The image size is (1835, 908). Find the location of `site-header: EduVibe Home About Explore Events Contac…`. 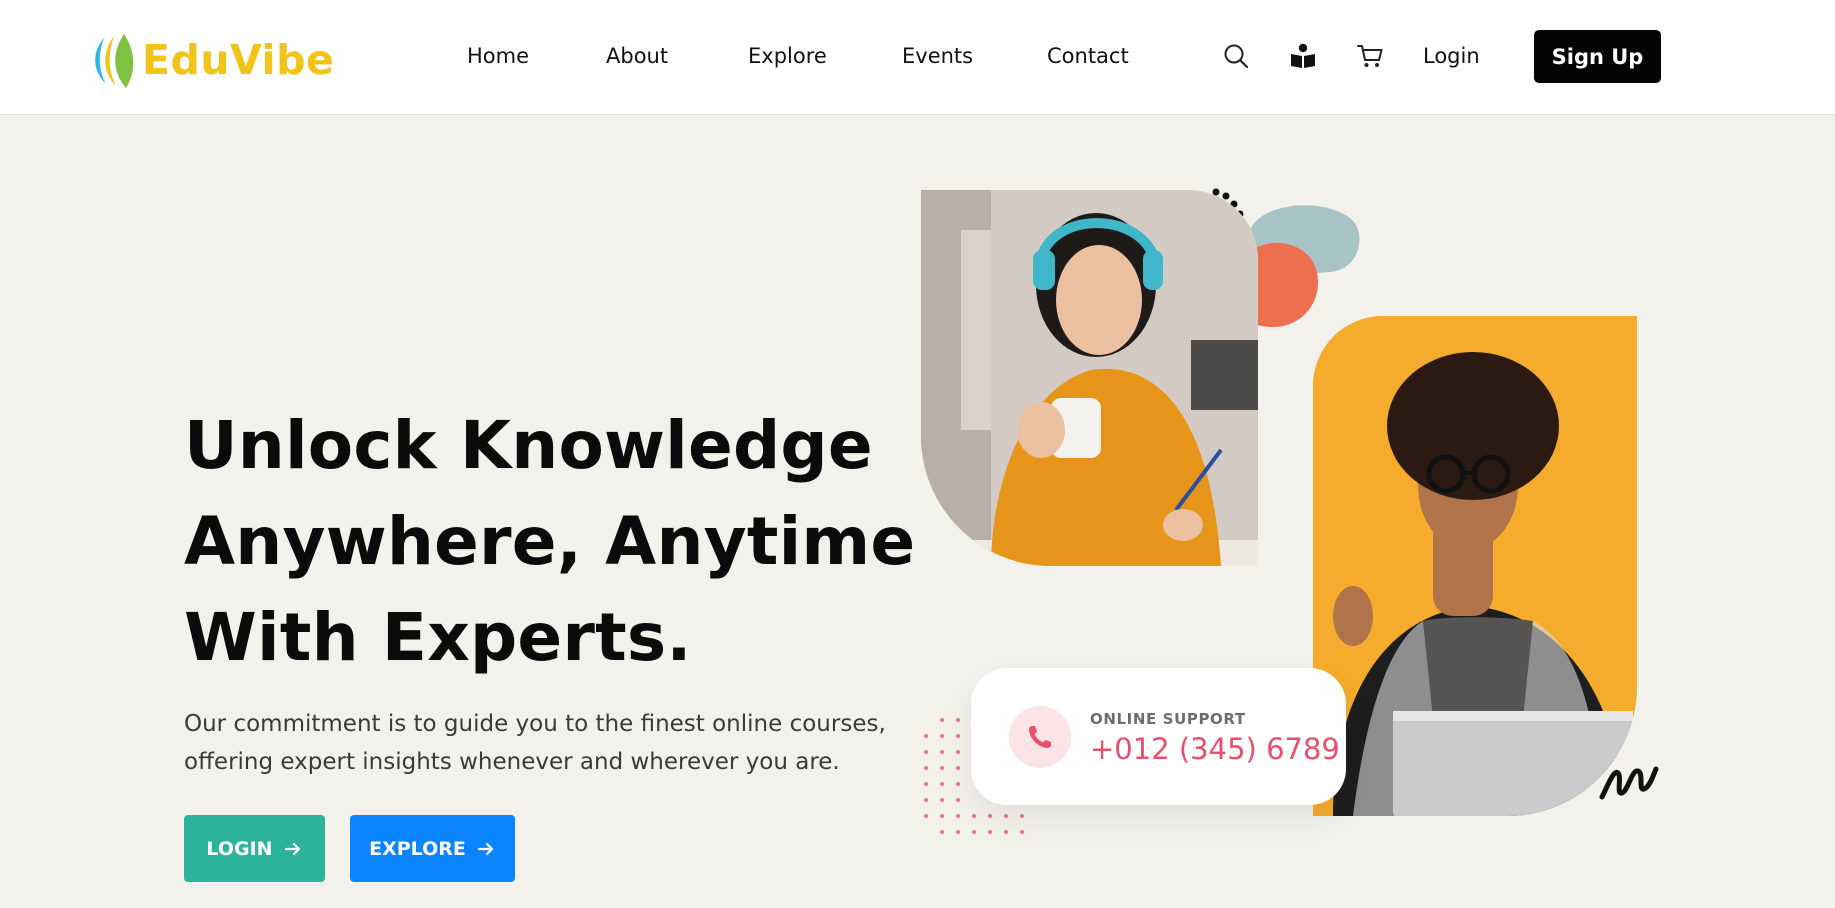

site-header: EduVibe Home About Explore Events Contac… is located at coordinates (917, 57).